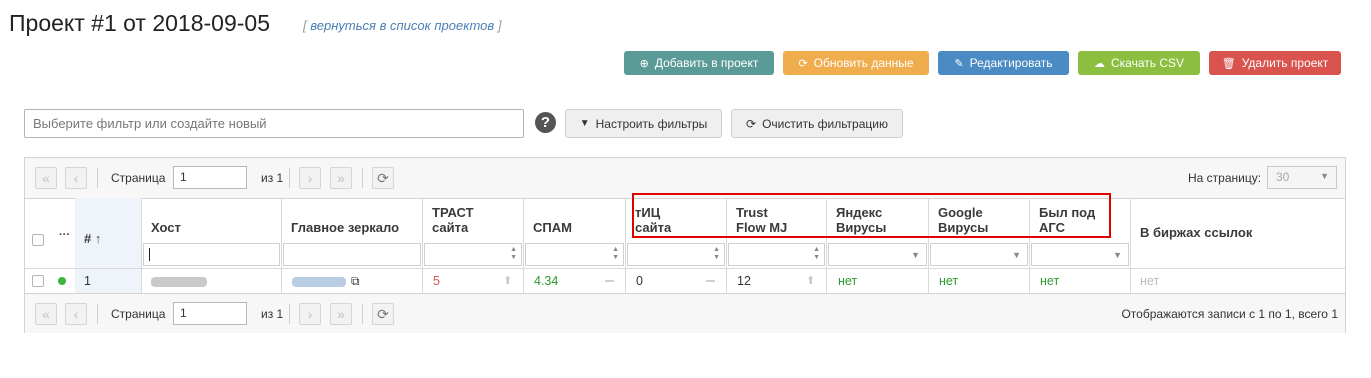  I want to click on edit-icon: ✎, so click(959, 63).